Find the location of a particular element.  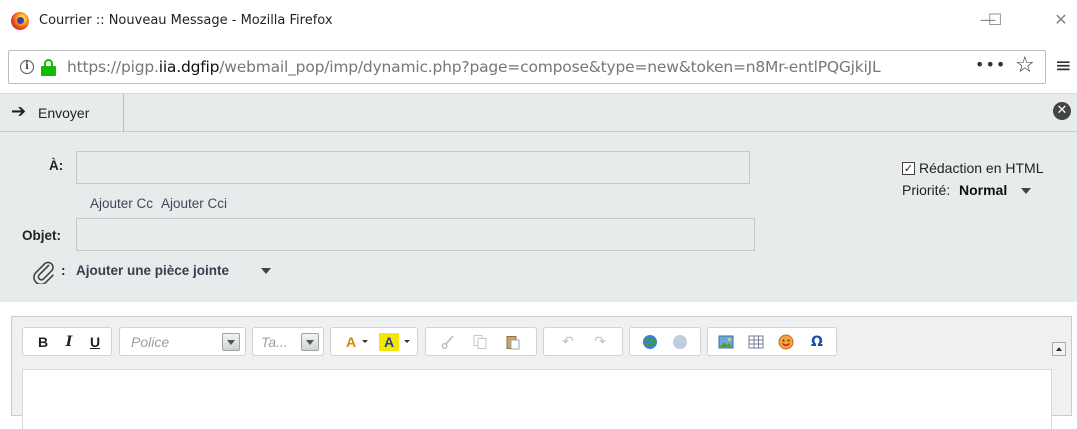

italic-button: I is located at coordinates (69, 342).